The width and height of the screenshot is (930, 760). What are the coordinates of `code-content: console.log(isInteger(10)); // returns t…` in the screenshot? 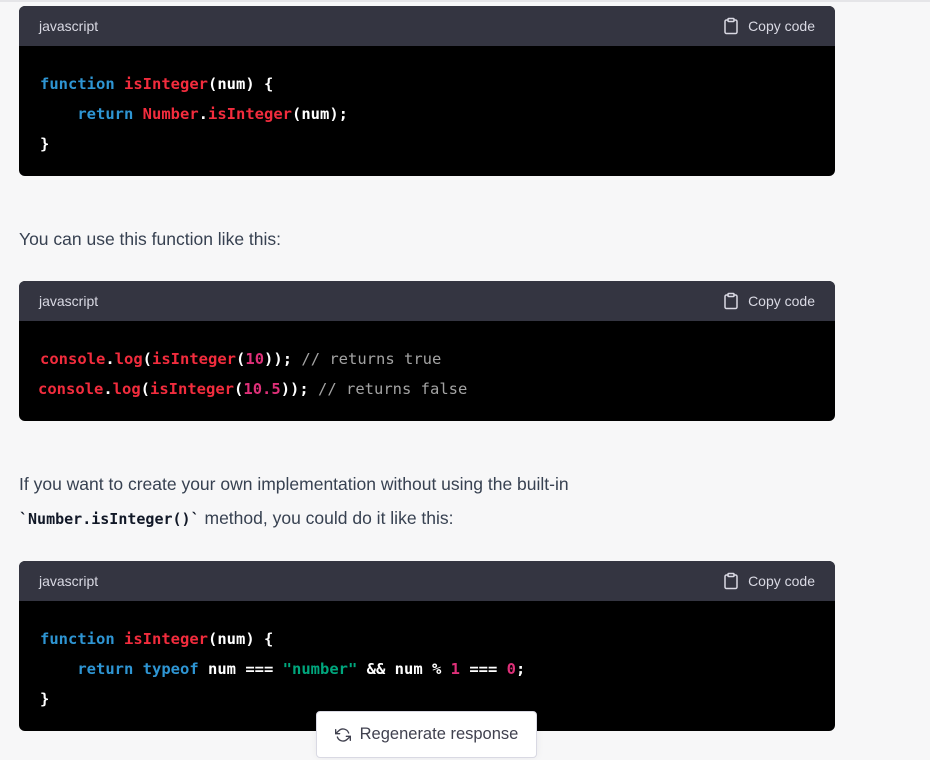 It's located at (427, 362).